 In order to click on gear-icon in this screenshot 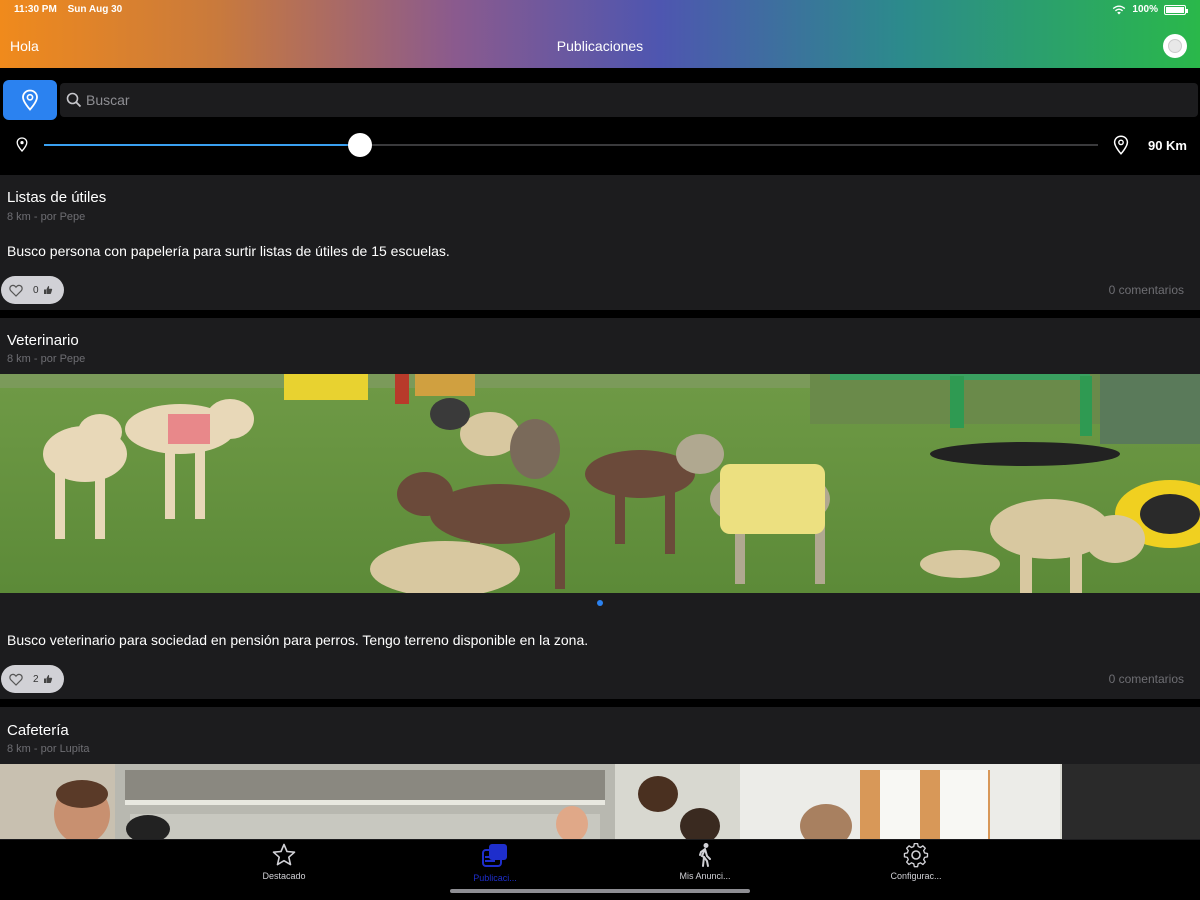, I will do `click(916, 855)`.